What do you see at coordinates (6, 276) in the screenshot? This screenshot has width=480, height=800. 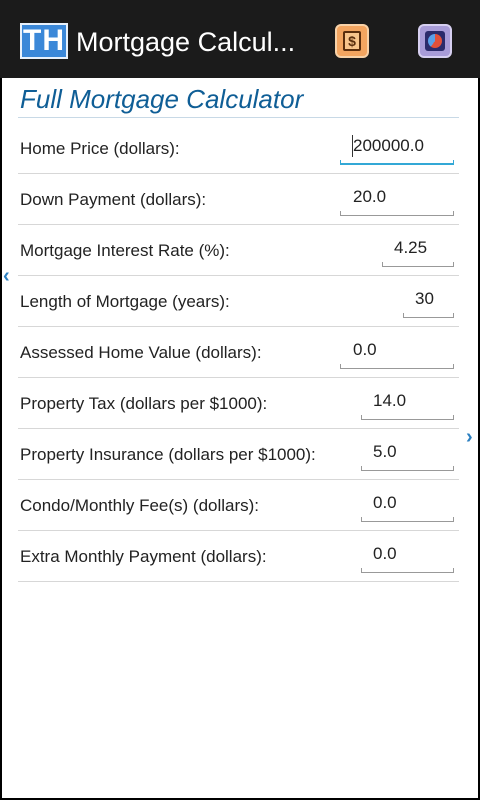 I see `previous-page-icon: ‹` at bounding box center [6, 276].